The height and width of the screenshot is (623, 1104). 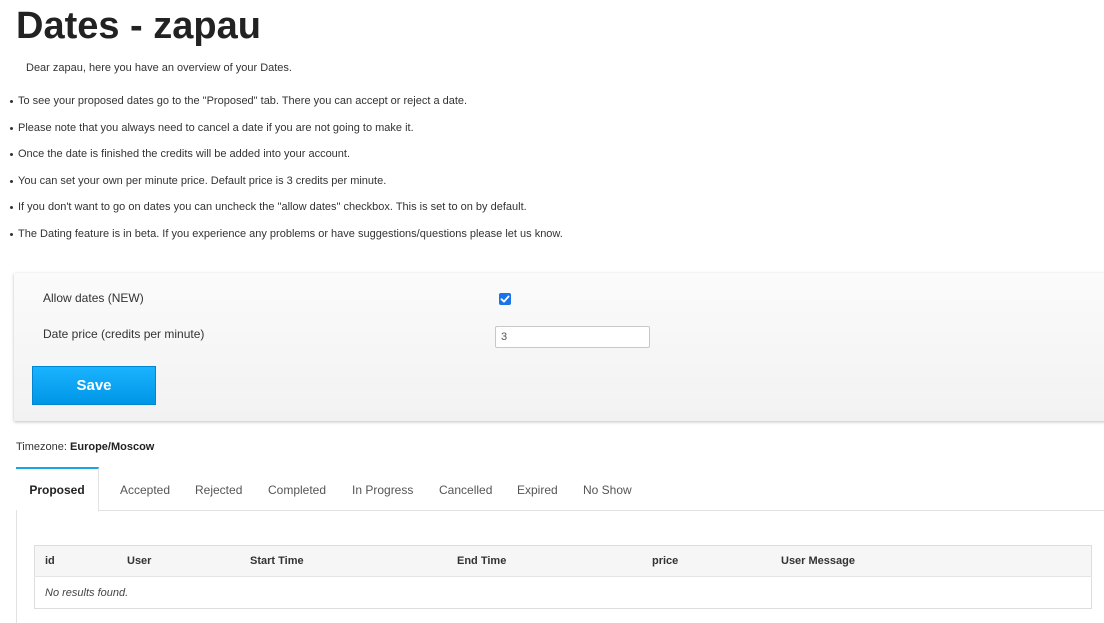 What do you see at coordinates (93, 298) in the screenshot?
I see `allow-dates-label: Allow dates (NEW)` at bounding box center [93, 298].